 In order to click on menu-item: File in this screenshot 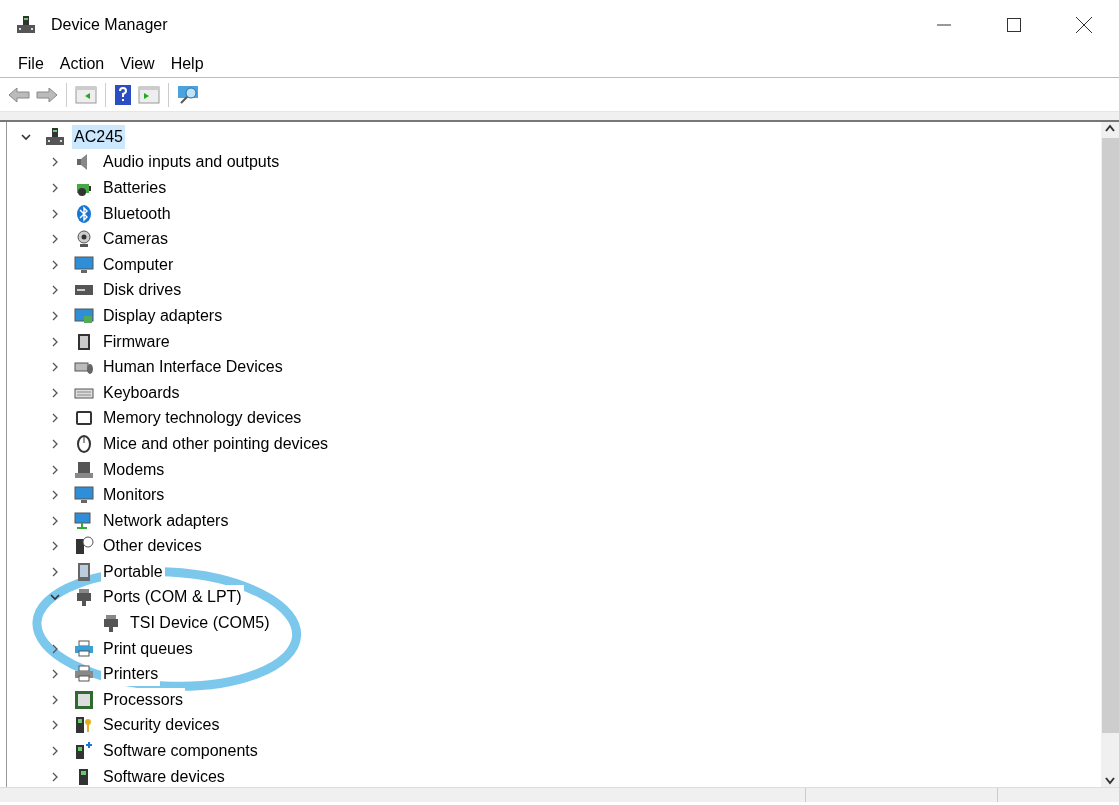, I will do `click(31, 63)`.